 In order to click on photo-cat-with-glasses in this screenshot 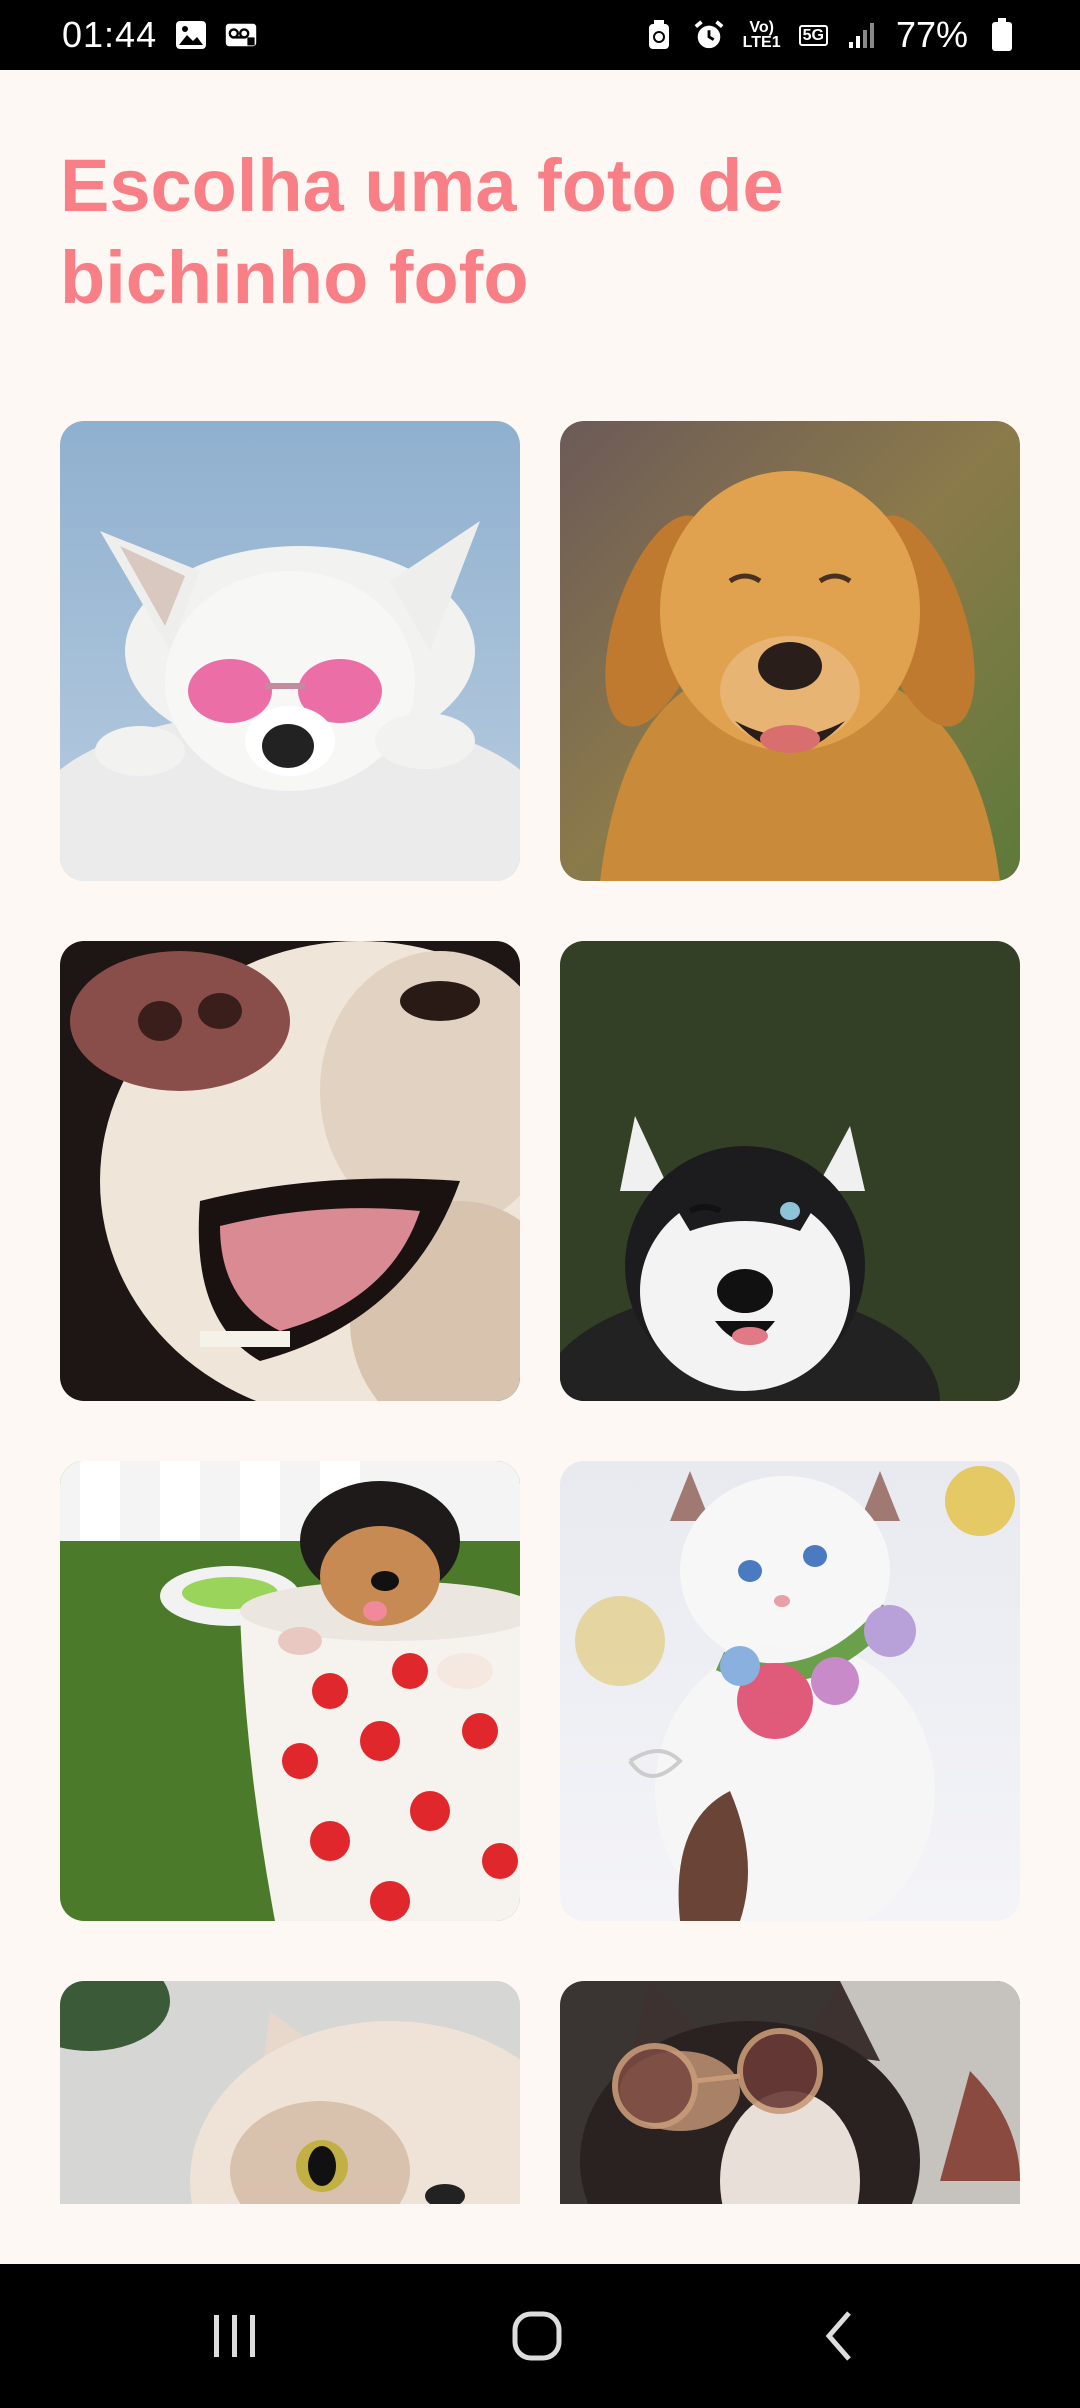, I will do `click(790, 2092)`.